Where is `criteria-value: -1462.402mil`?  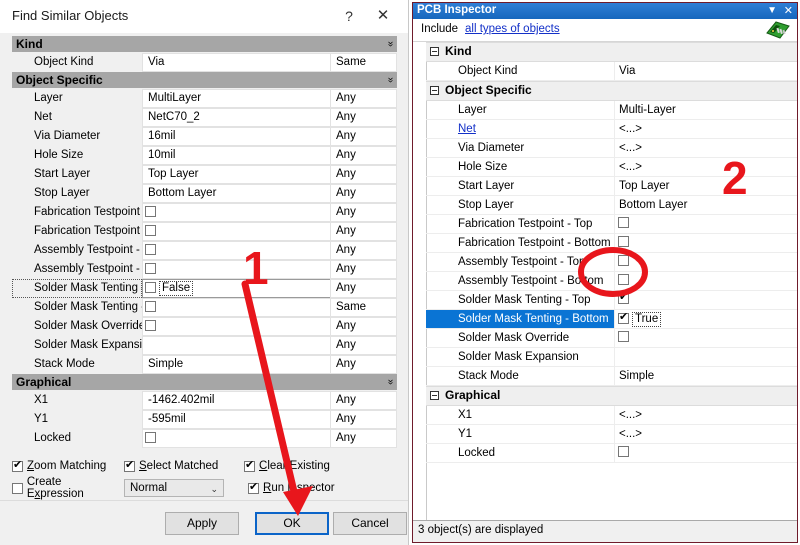 criteria-value: -1462.402mil is located at coordinates (236, 400).